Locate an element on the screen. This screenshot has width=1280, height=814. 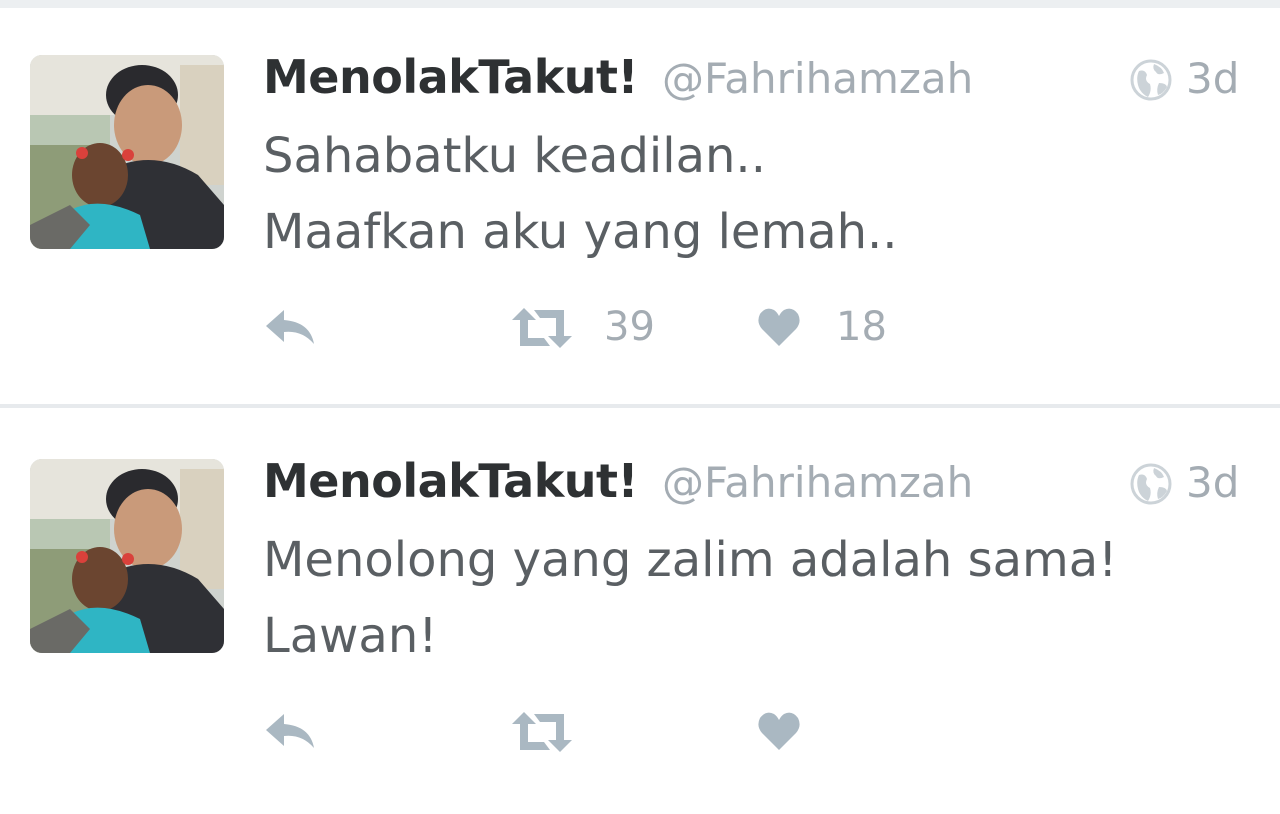
like-count: 18 is located at coordinates (861, 327).